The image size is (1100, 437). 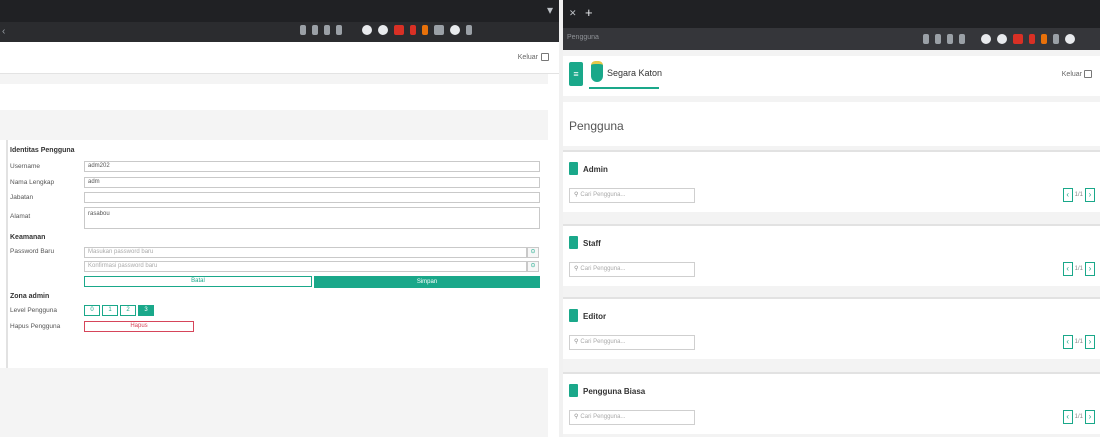 What do you see at coordinates (312, 197) in the screenshot?
I see `jabatan-field` at bounding box center [312, 197].